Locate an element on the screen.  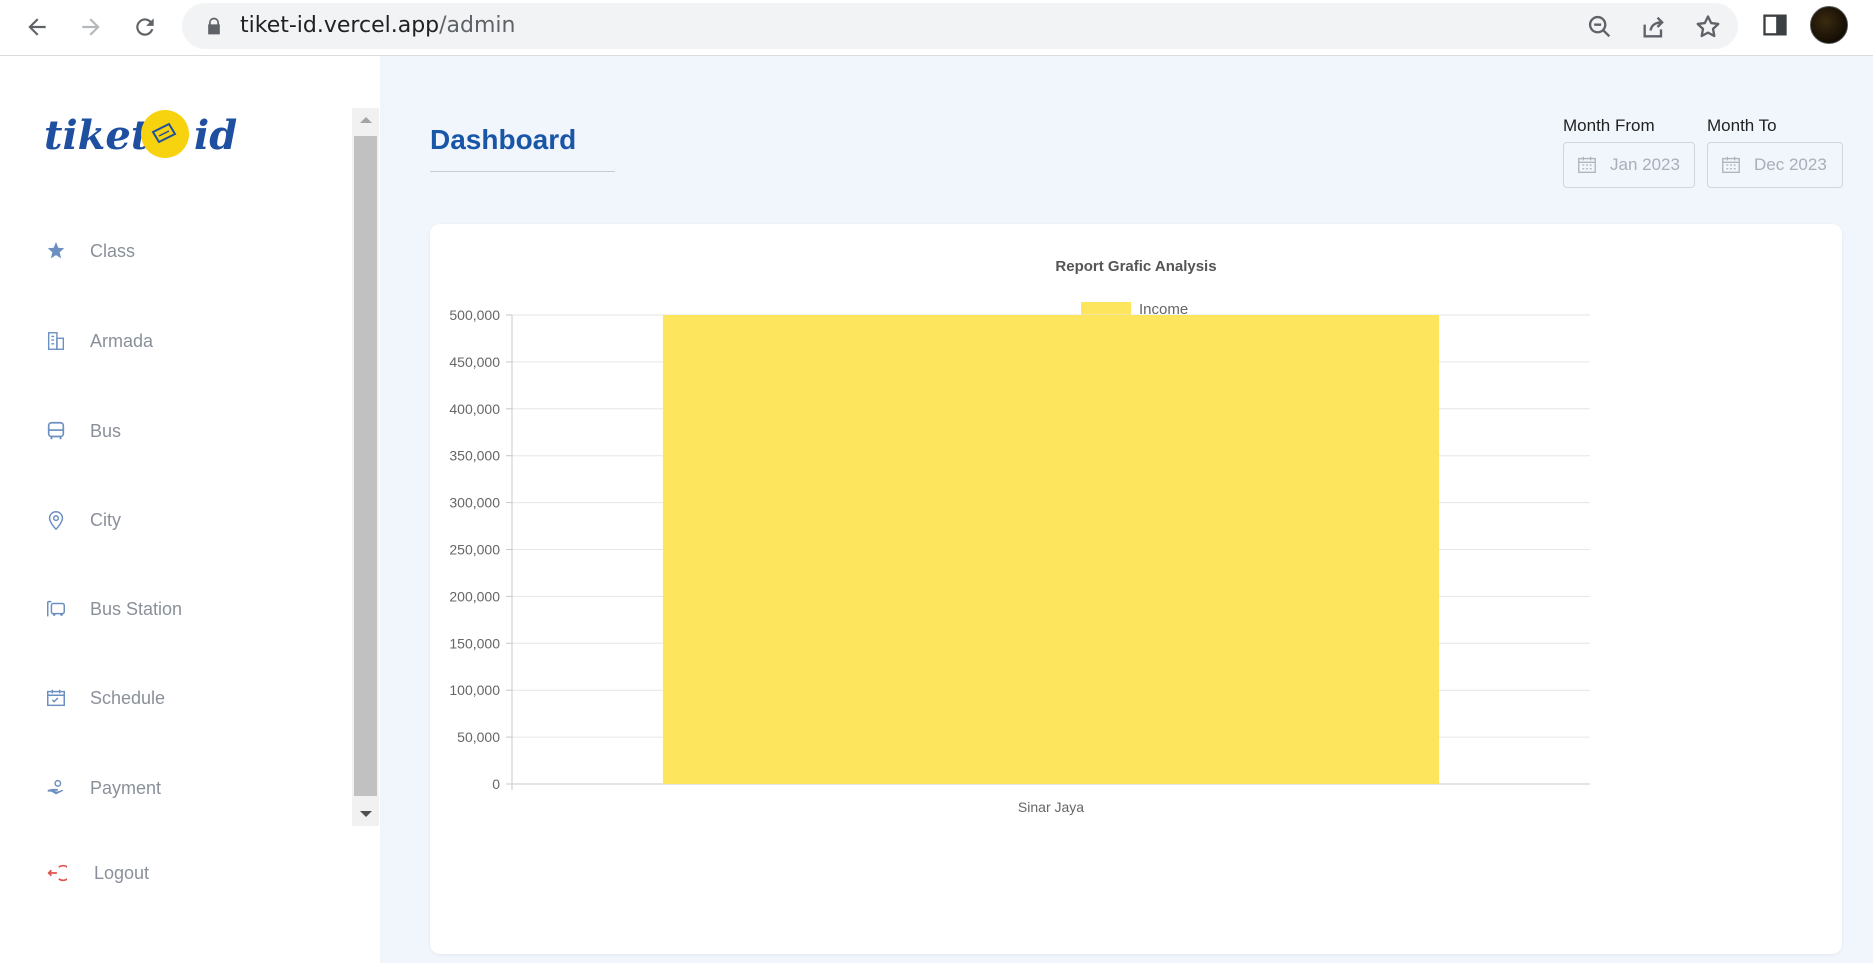
sidebar-item-label: Payment is located at coordinates (126, 787).